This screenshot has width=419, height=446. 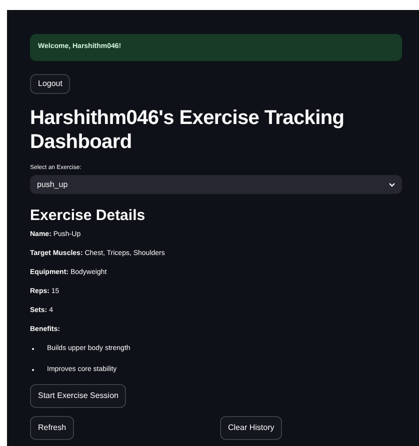 I want to click on section-heading: Exercise Details, so click(x=88, y=216).